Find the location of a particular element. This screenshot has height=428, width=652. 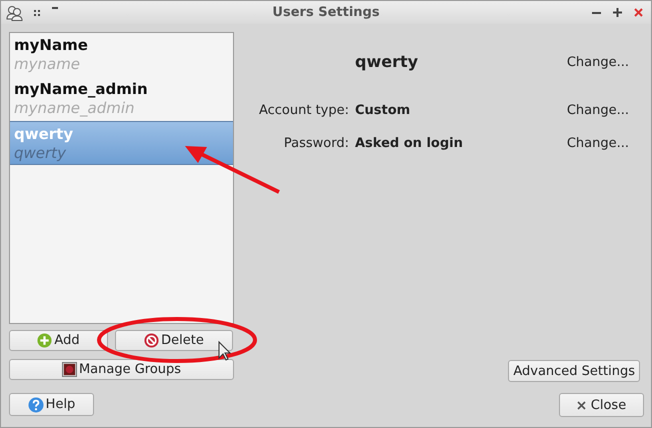

window-title: Users Settings is located at coordinates (326, 12).